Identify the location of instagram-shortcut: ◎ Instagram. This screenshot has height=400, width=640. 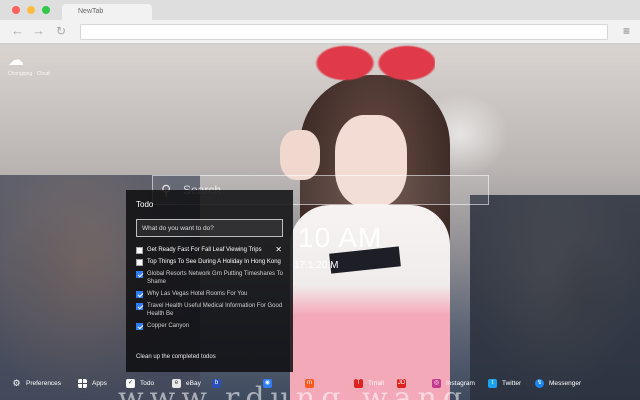
(453, 383).